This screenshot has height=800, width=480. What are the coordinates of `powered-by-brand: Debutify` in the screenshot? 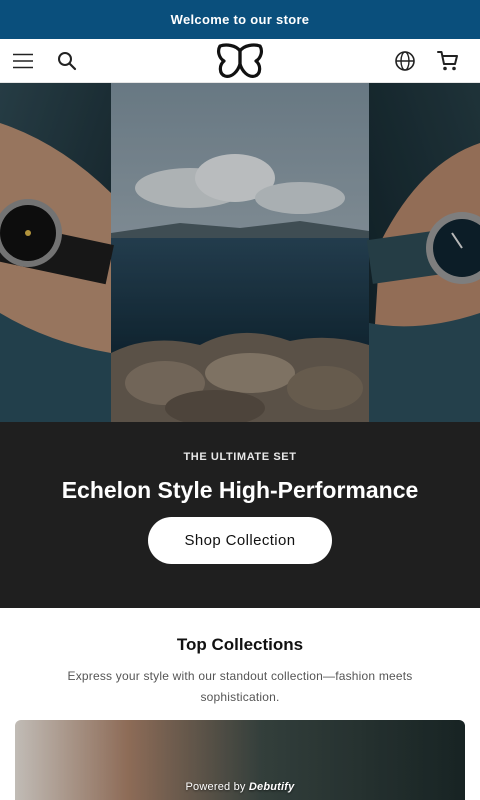 It's located at (271, 787).